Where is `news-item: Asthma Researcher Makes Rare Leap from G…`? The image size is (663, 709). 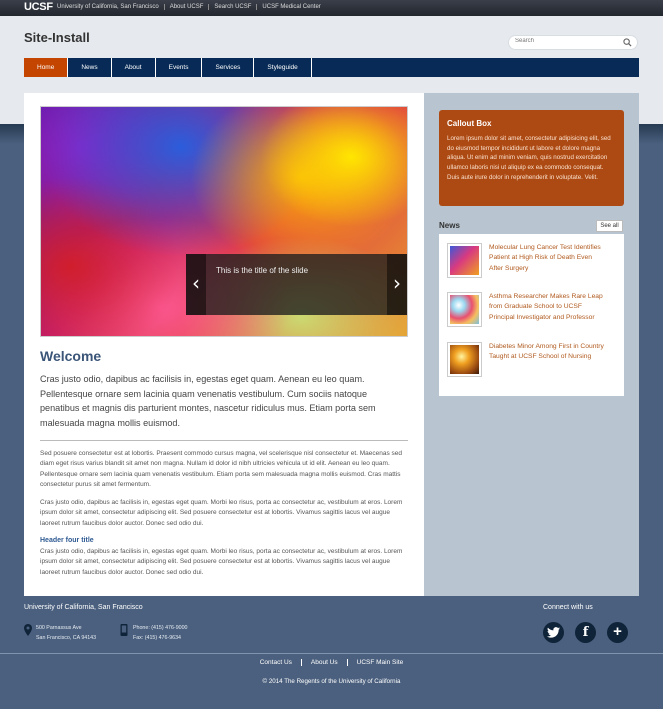 news-item: Asthma Researcher Makes Rare Leap from G… is located at coordinates (532, 312).